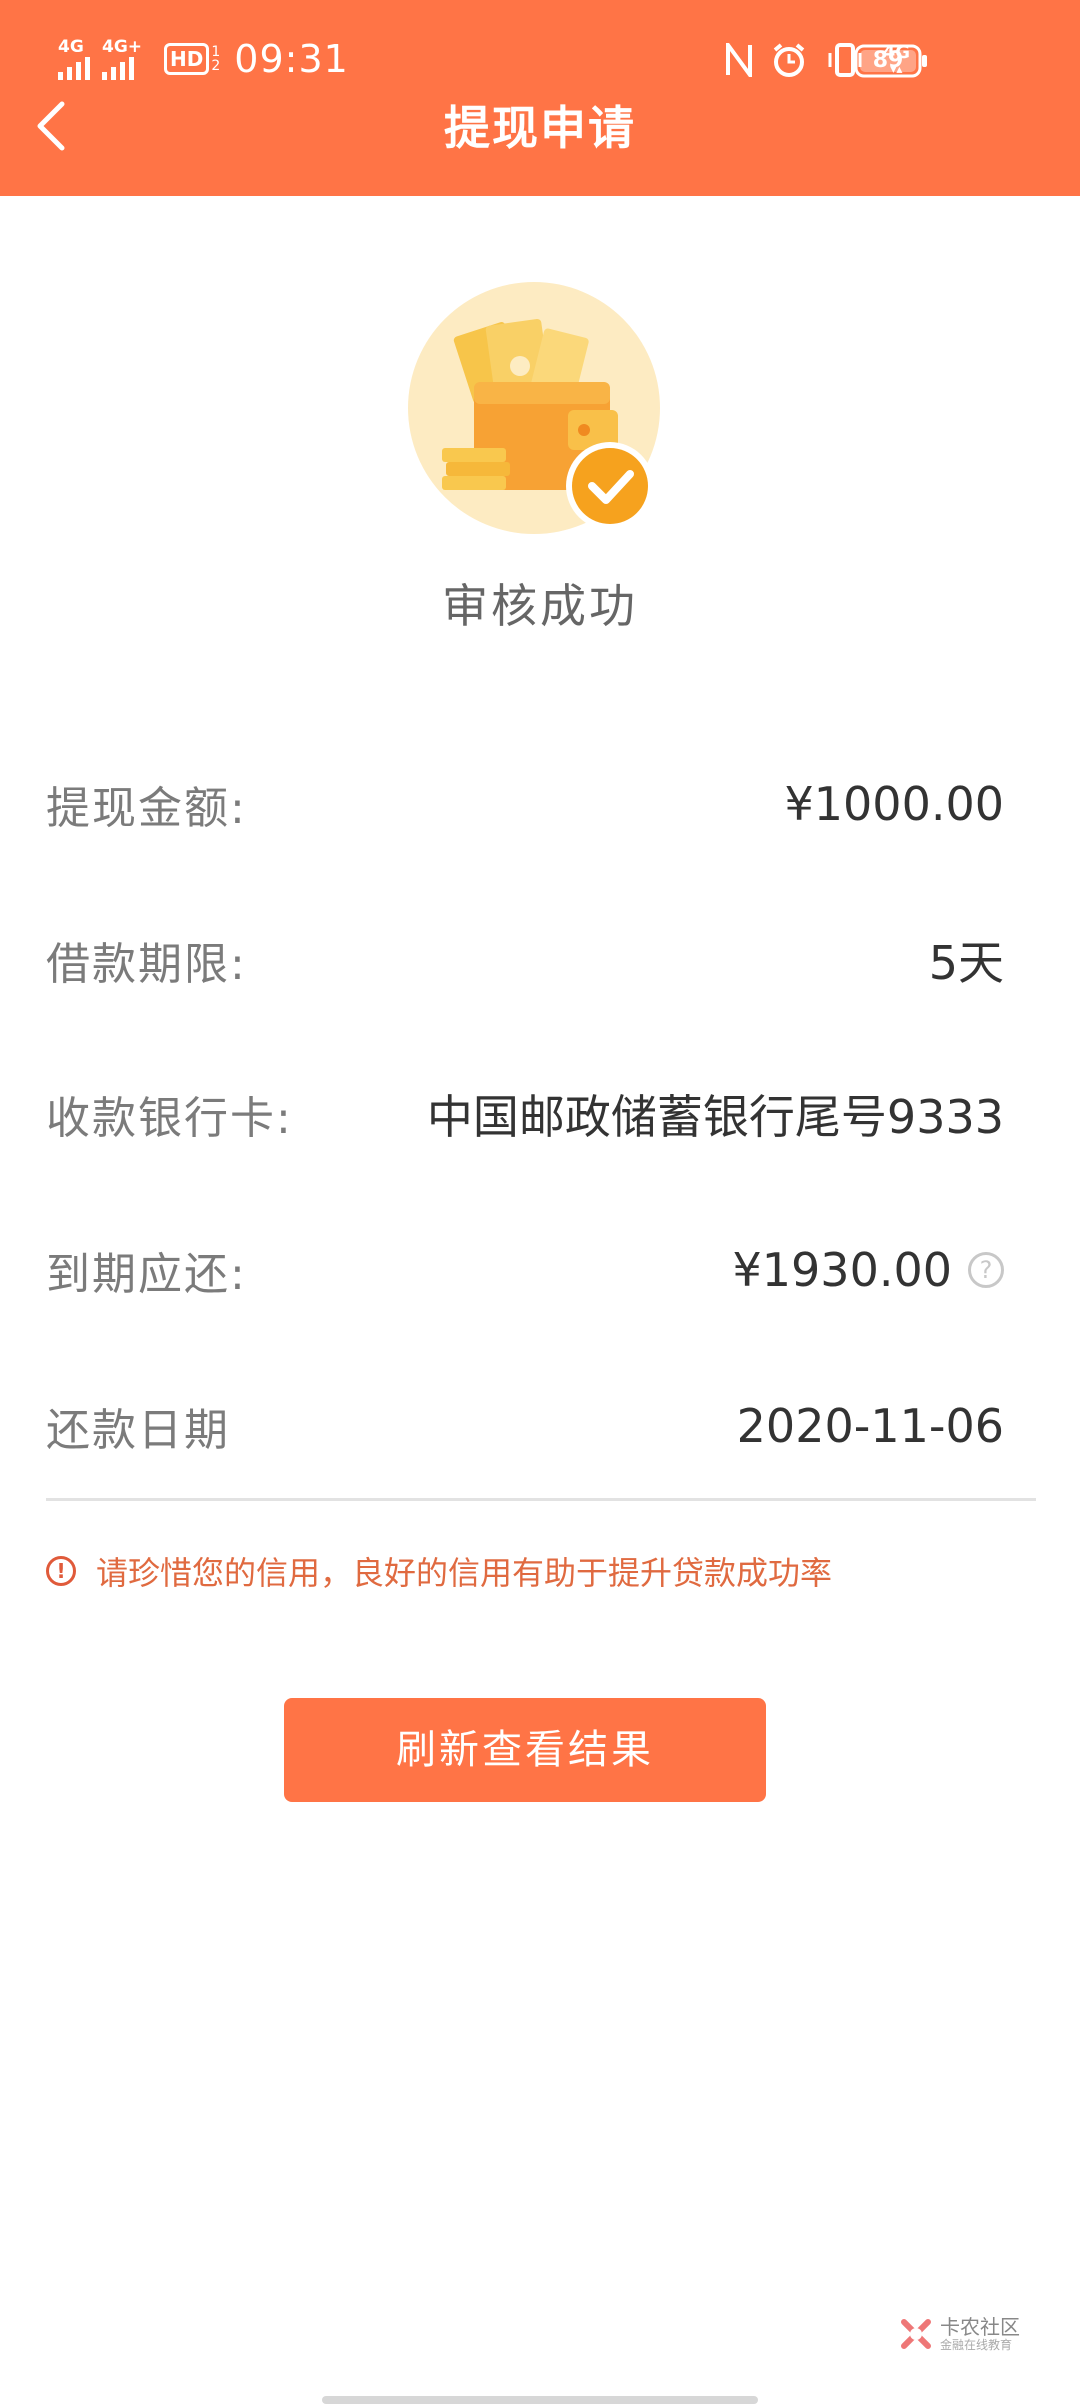 This screenshot has height=2408, width=1080. I want to click on review-status-text: 审核成功, so click(540, 606).